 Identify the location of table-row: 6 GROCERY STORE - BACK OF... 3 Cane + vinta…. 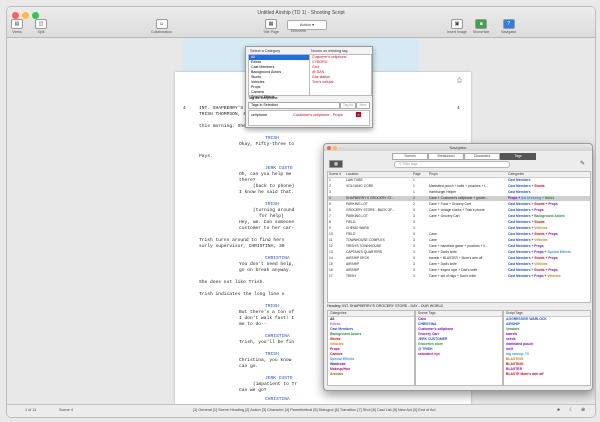
(459, 210).